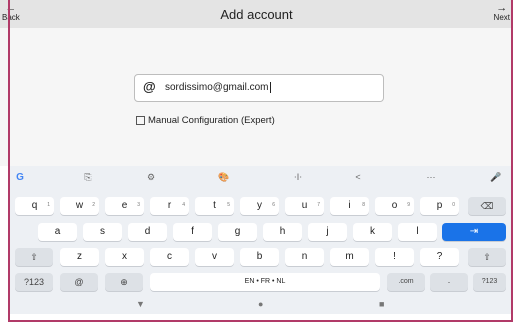 The width and height of the screenshot is (513, 322). I want to click on shift-right-key: ⇧, so click(487, 257).